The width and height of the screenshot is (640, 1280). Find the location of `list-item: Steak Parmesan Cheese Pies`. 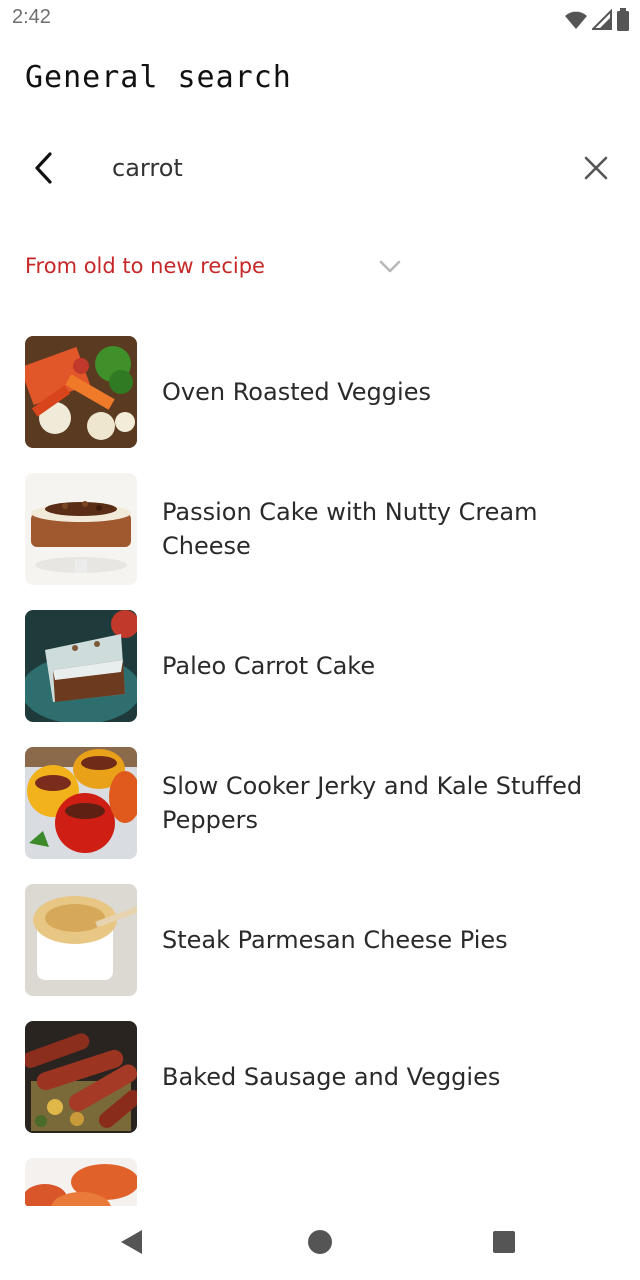

list-item: Steak Parmesan Cheese Pies is located at coordinates (320, 940).